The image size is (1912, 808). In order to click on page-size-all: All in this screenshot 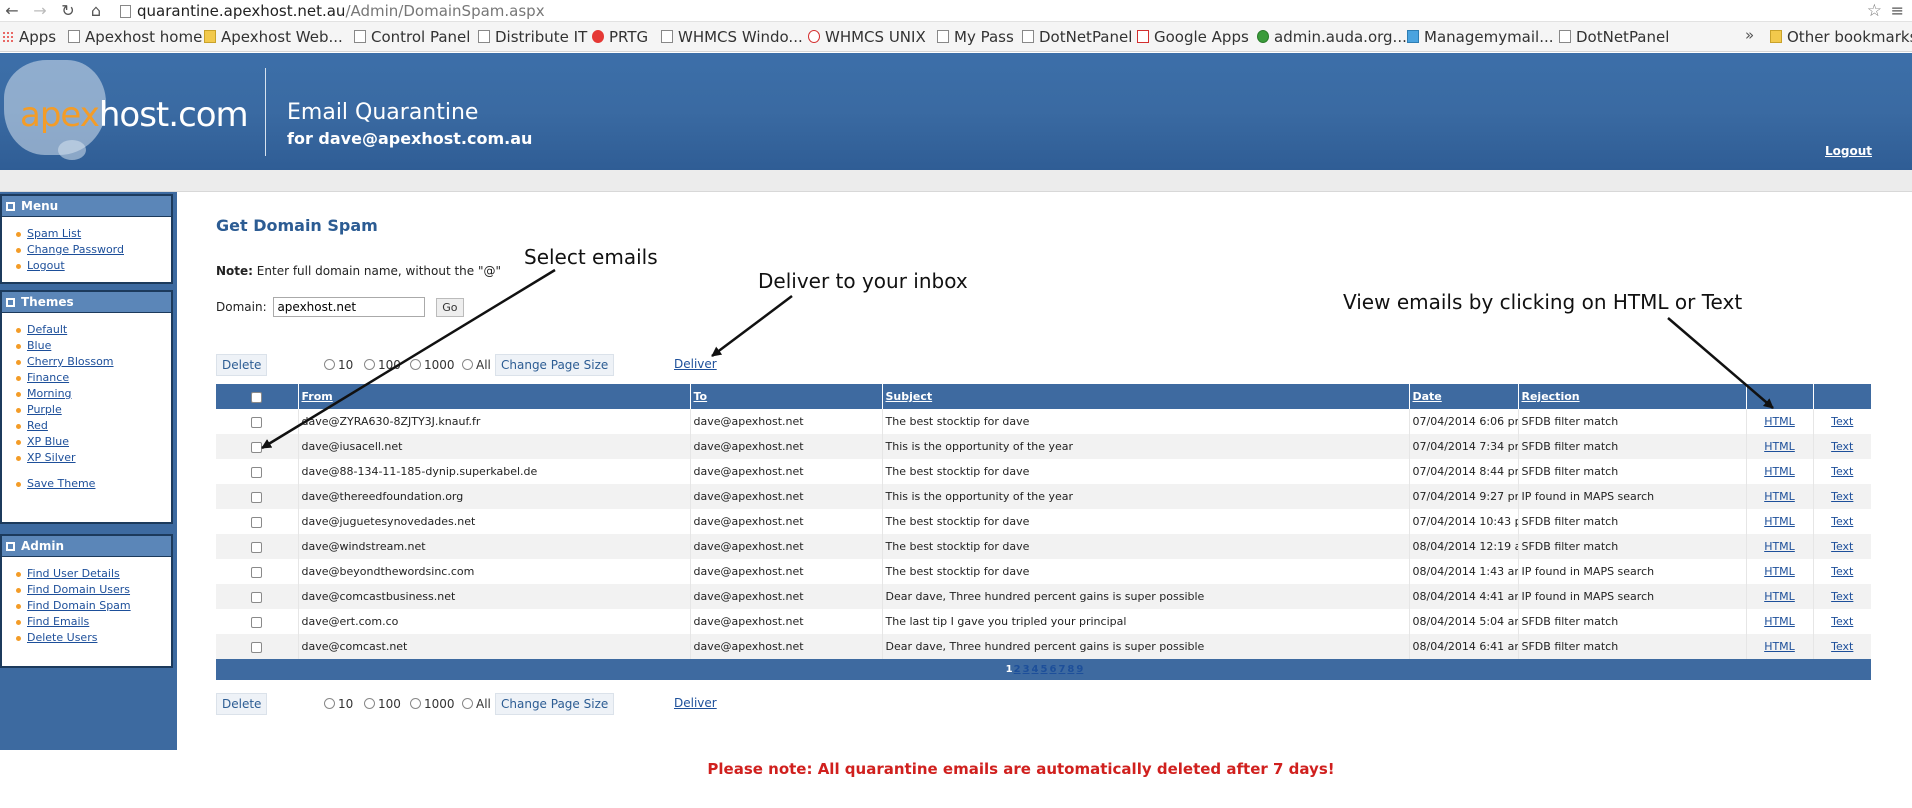, I will do `click(476, 365)`.